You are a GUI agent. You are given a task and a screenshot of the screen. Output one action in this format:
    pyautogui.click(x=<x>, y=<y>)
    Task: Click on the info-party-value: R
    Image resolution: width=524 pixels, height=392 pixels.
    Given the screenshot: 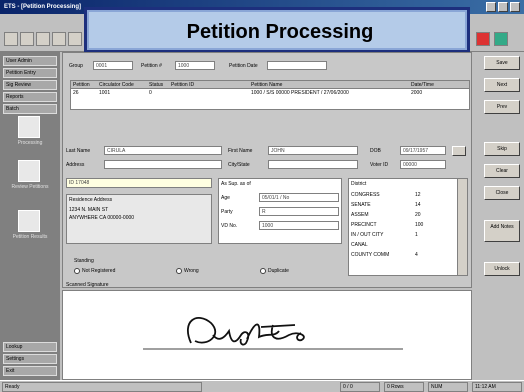 What is the action you would take?
    pyautogui.click(x=299, y=211)
    